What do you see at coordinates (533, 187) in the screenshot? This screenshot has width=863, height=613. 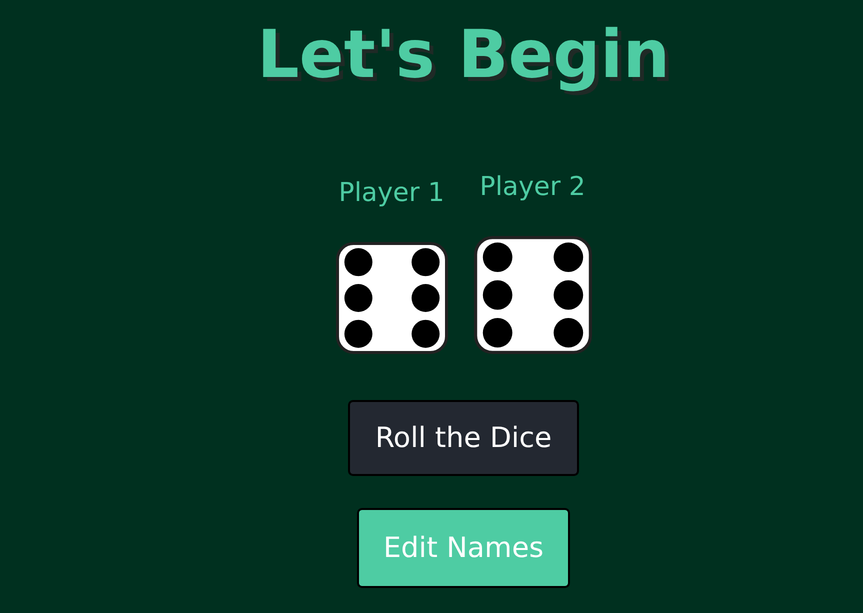 I see `player-name: Player 2` at bounding box center [533, 187].